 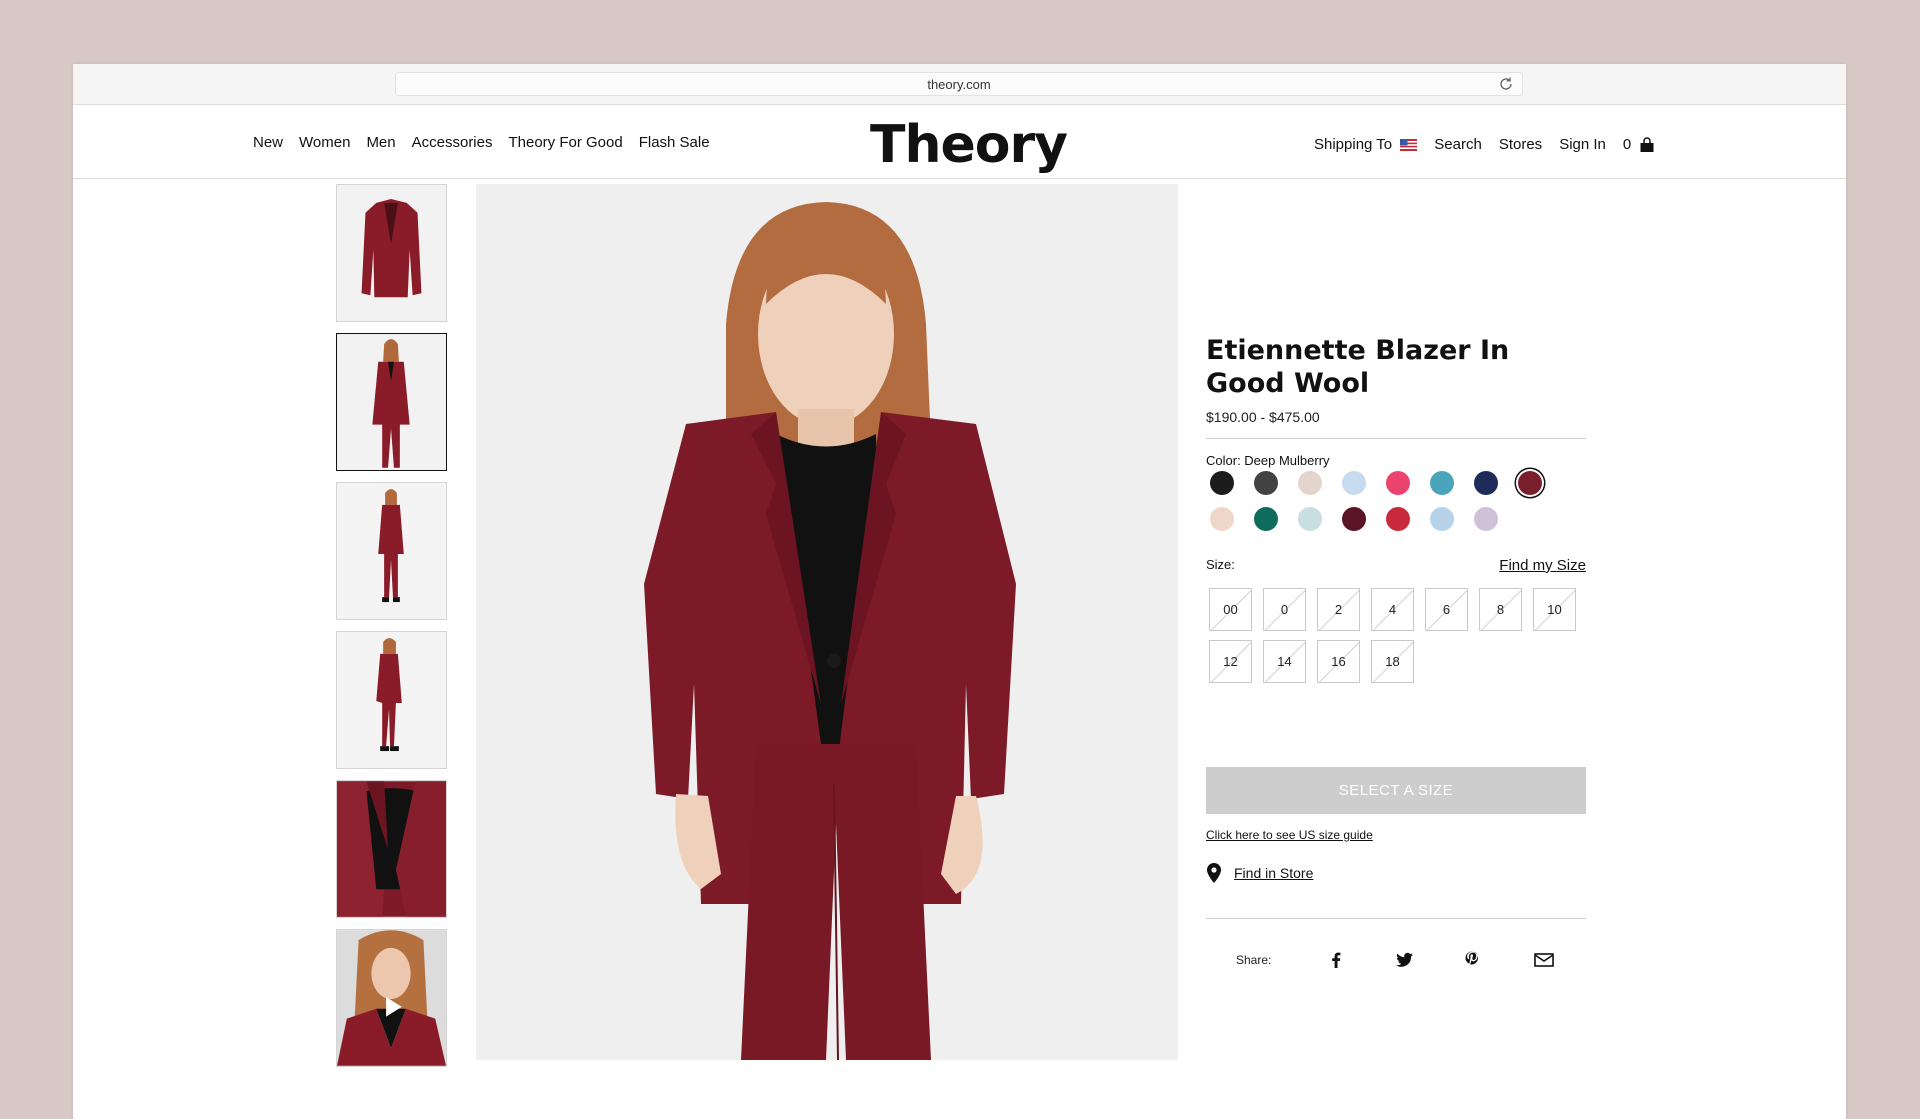 I want to click on size-option: 16, so click(x=1338, y=661).